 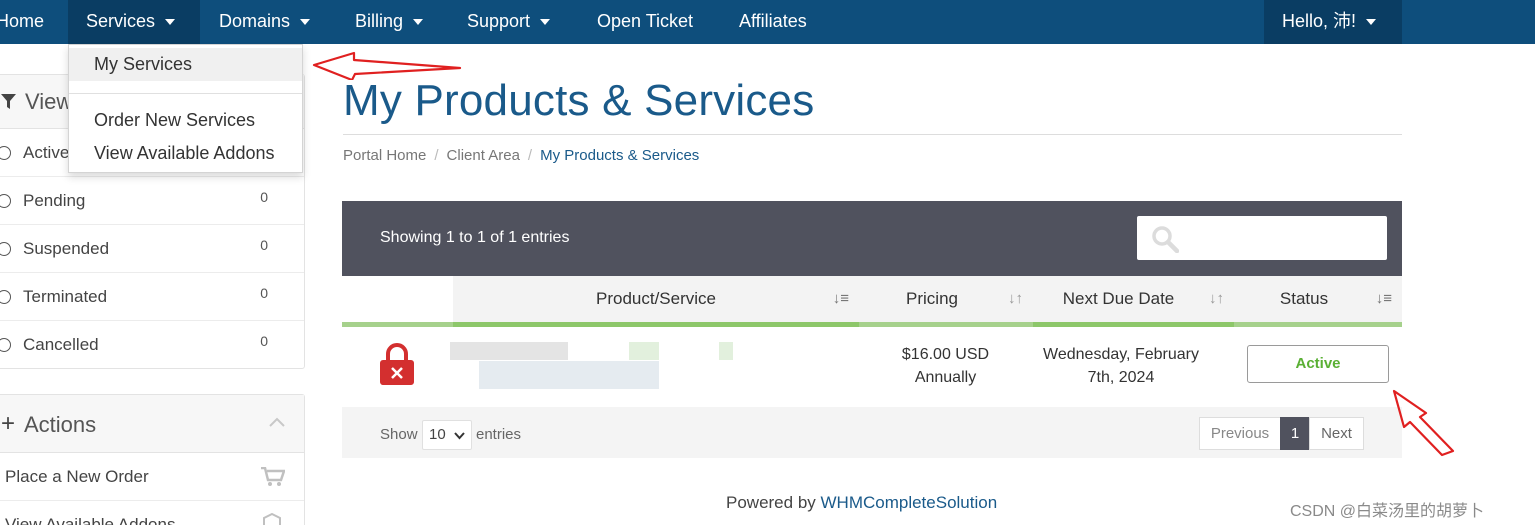 What do you see at coordinates (399, 434) in the screenshot?
I see `show-label: Show` at bounding box center [399, 434].